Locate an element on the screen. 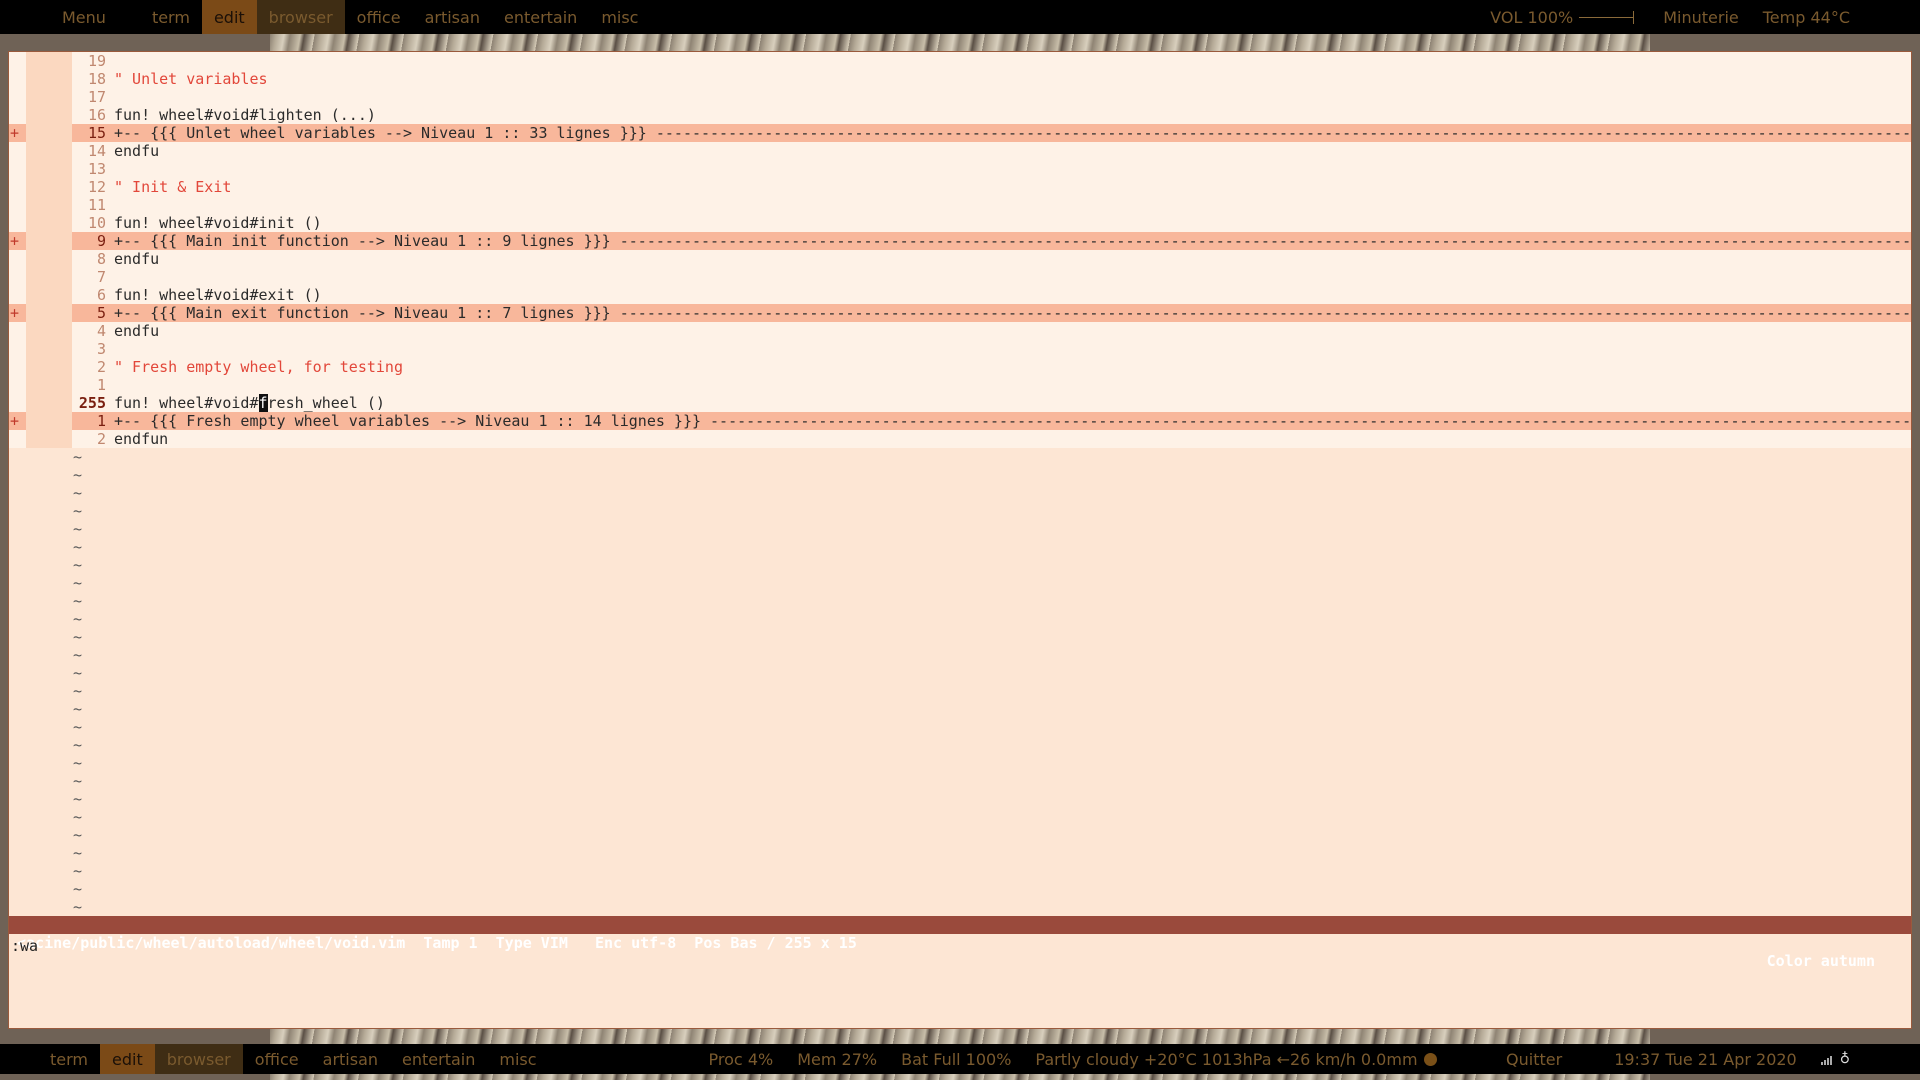  memory-widget: Mem 27% is located at coordinates (837, 1059).